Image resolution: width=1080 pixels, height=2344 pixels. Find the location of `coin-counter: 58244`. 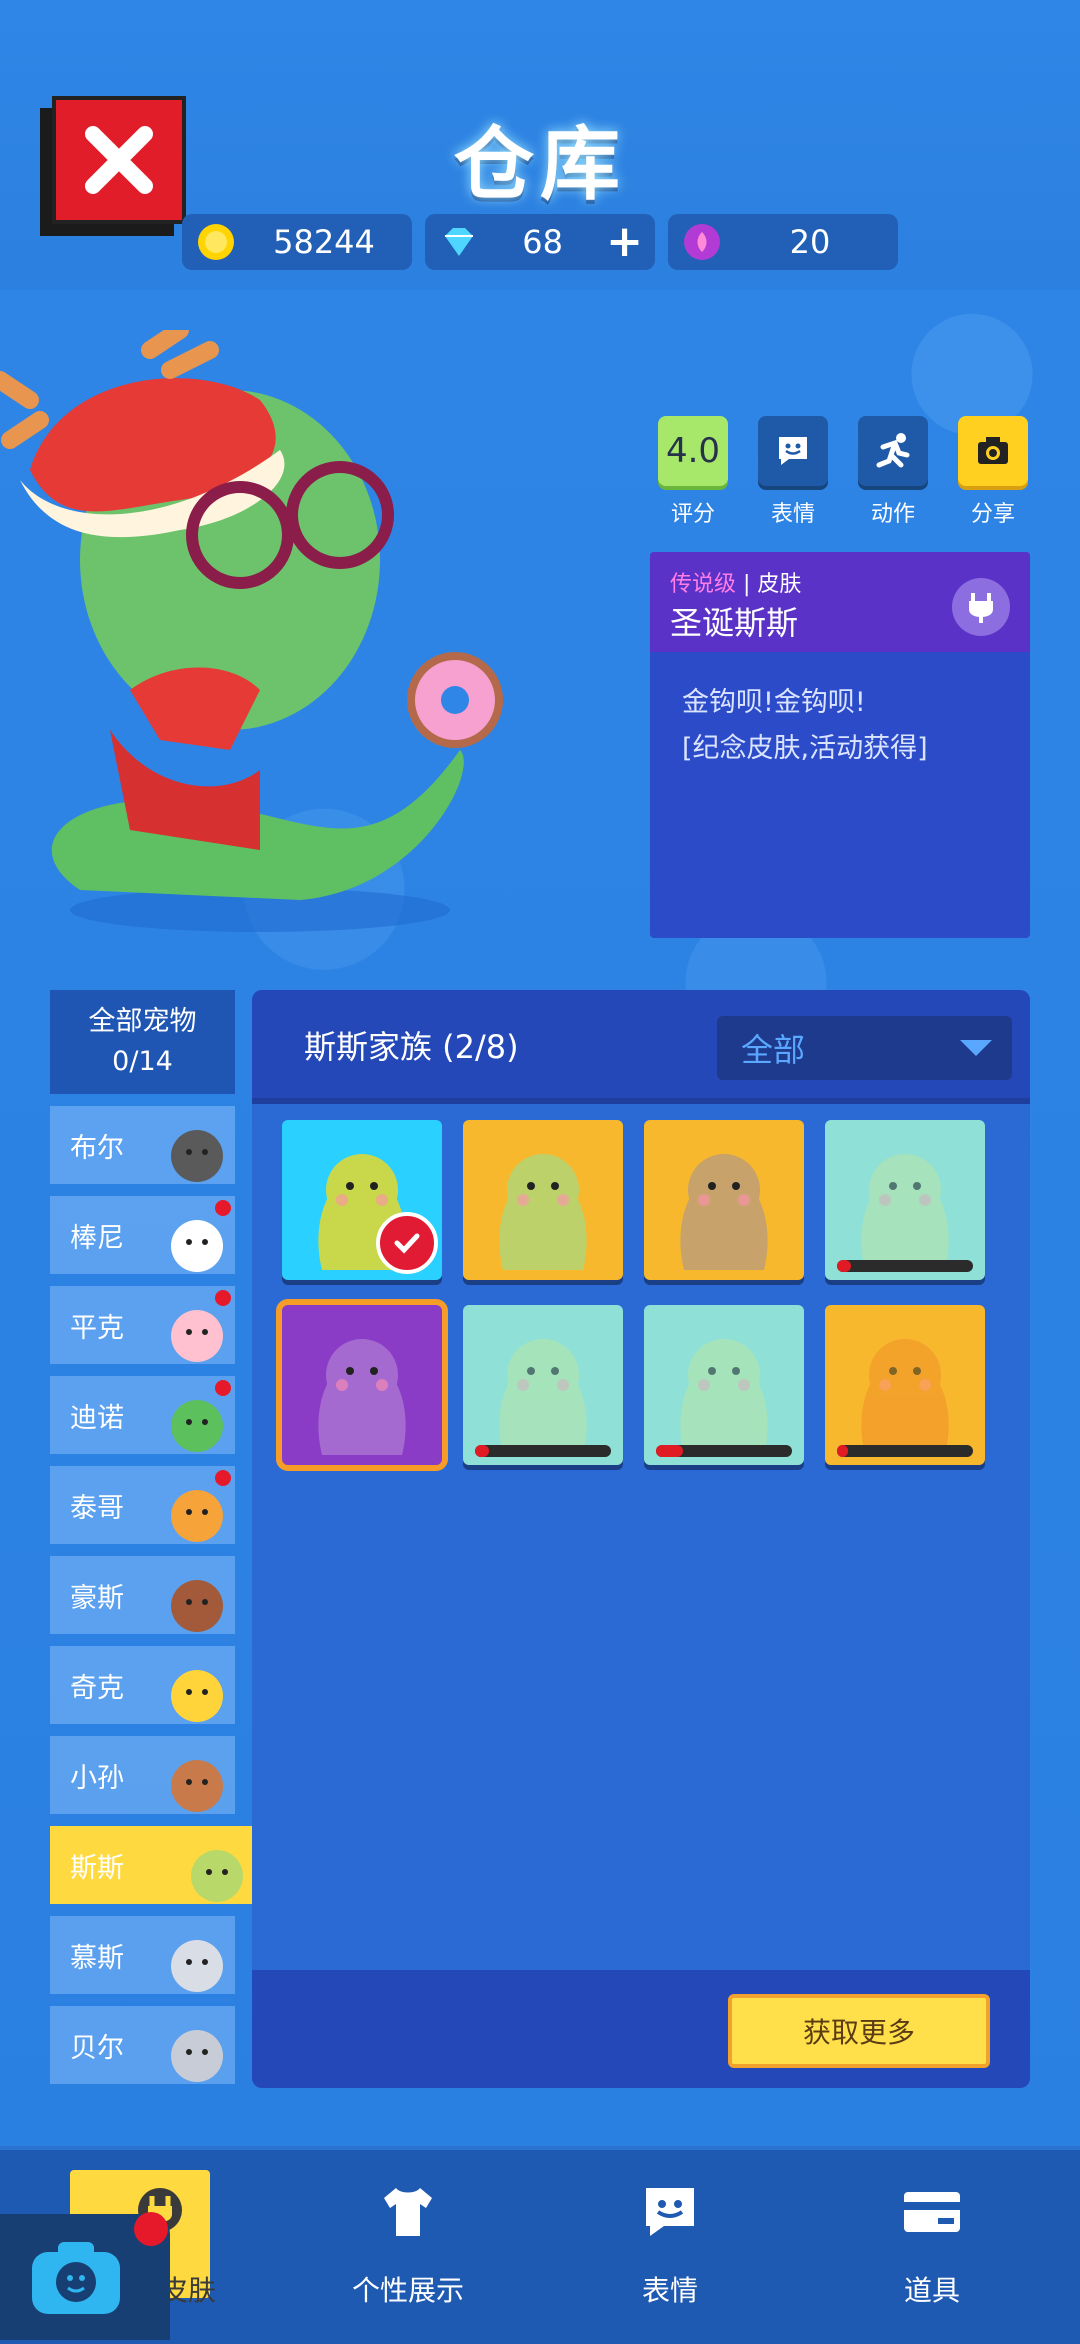

coin-counter: 58244 is located at coordinates (297, 242).